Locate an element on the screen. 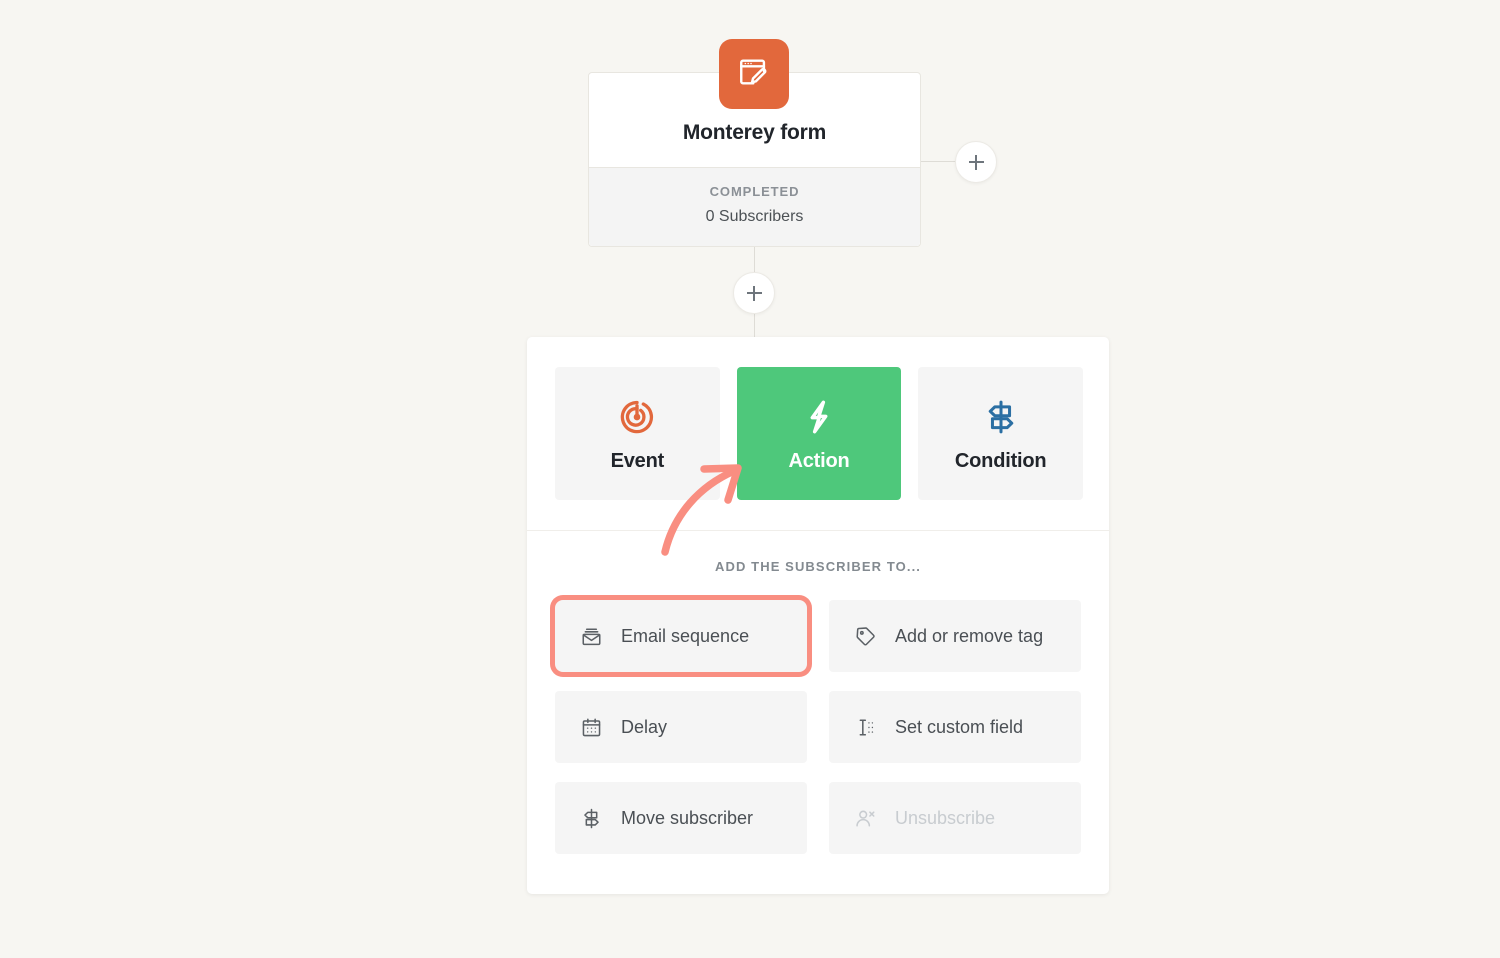  option-set-custom-field: Set custom field is located at coordinates (955, 727).